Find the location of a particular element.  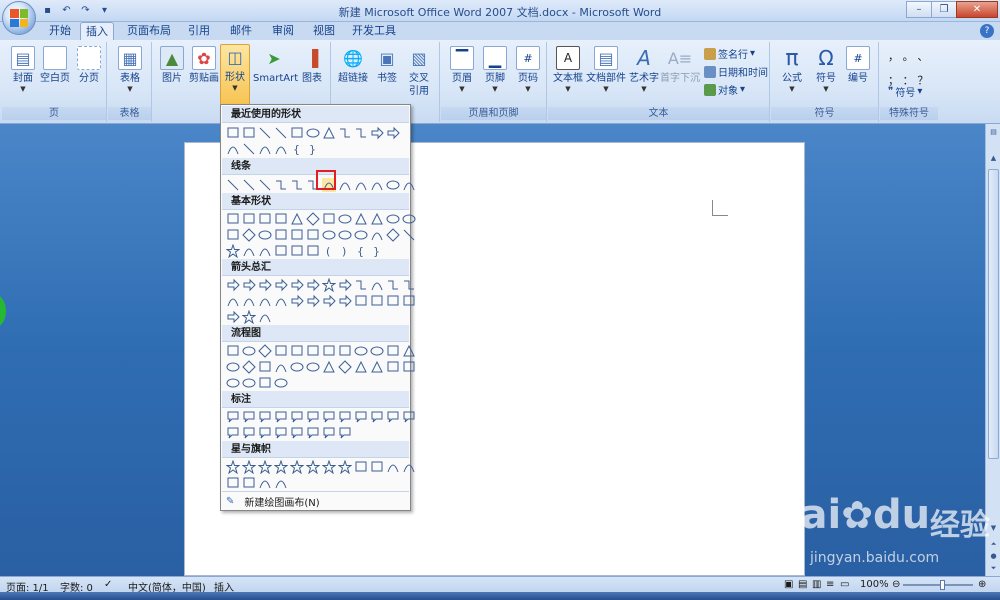

smiley-face-shape is located at coordinates (329, 235).